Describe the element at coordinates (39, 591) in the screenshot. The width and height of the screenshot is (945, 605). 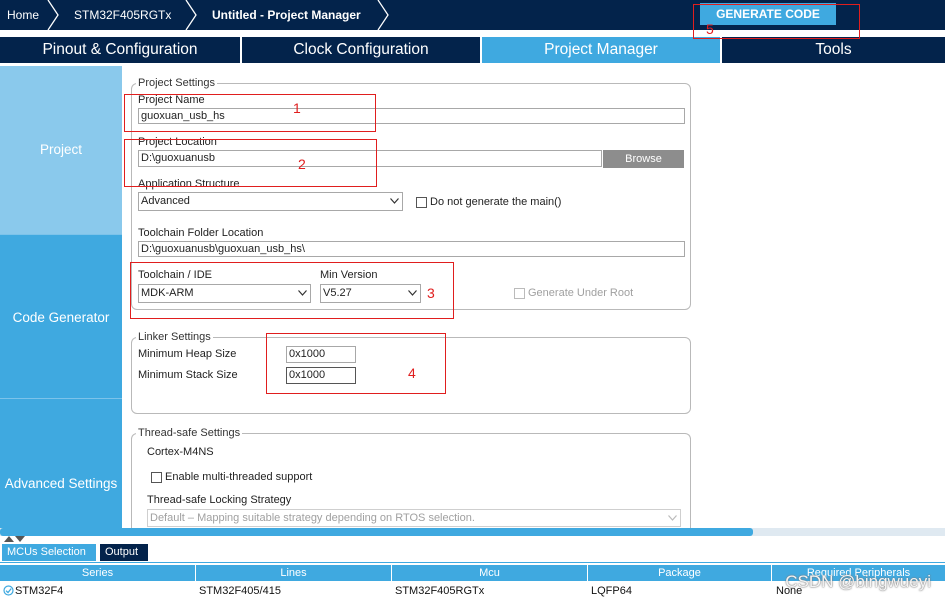
I see `table-cell: STM32F4` at that location.